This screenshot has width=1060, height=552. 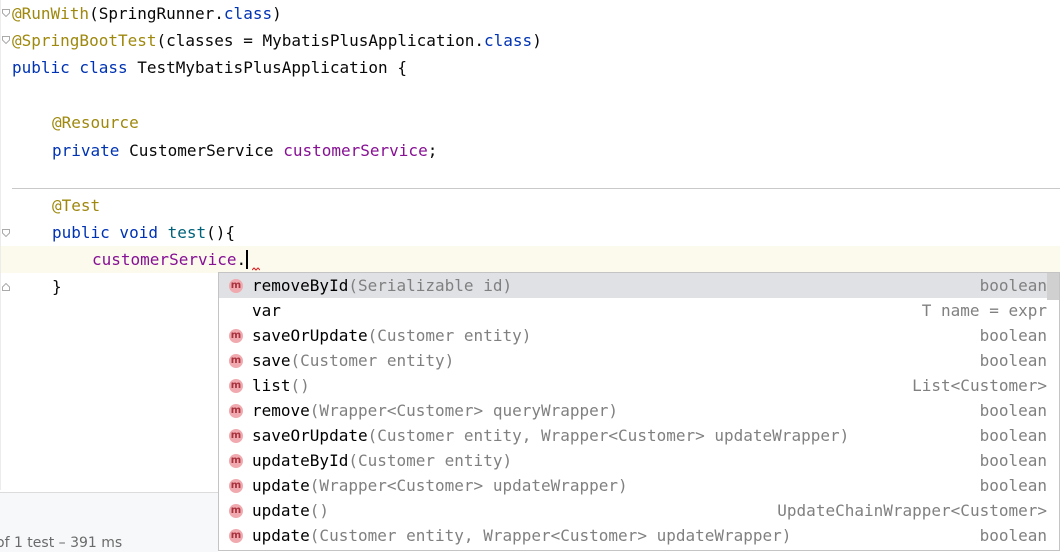 I want to click on method-name: removeById, so click(x=300, y=285).